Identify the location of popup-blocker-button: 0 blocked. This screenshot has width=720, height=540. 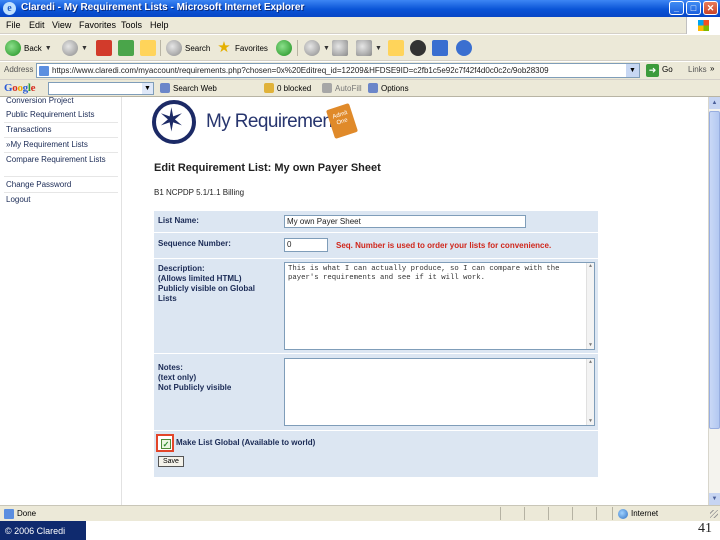
(287, 88).